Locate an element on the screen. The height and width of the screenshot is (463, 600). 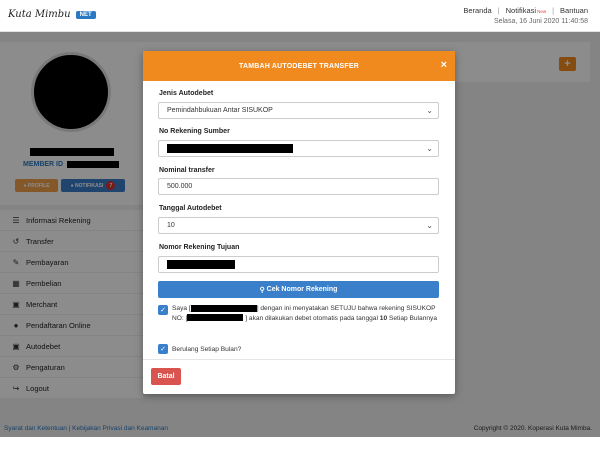
rekening-tujuan-input is located at coordinates (298, 264).